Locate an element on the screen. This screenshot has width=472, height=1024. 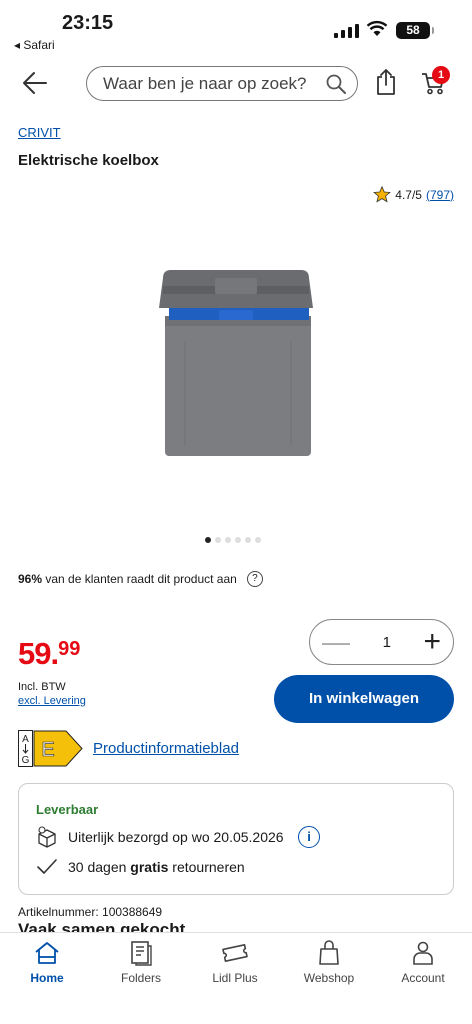
price: 59. 99 is located at coordinates (49, 654).